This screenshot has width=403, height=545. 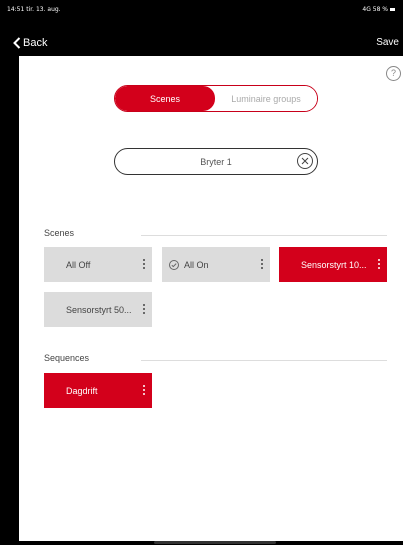 I want to click on status-bar: 14:51 tir. 13. aug. 4G 58 %, so click(x=201, y=10).